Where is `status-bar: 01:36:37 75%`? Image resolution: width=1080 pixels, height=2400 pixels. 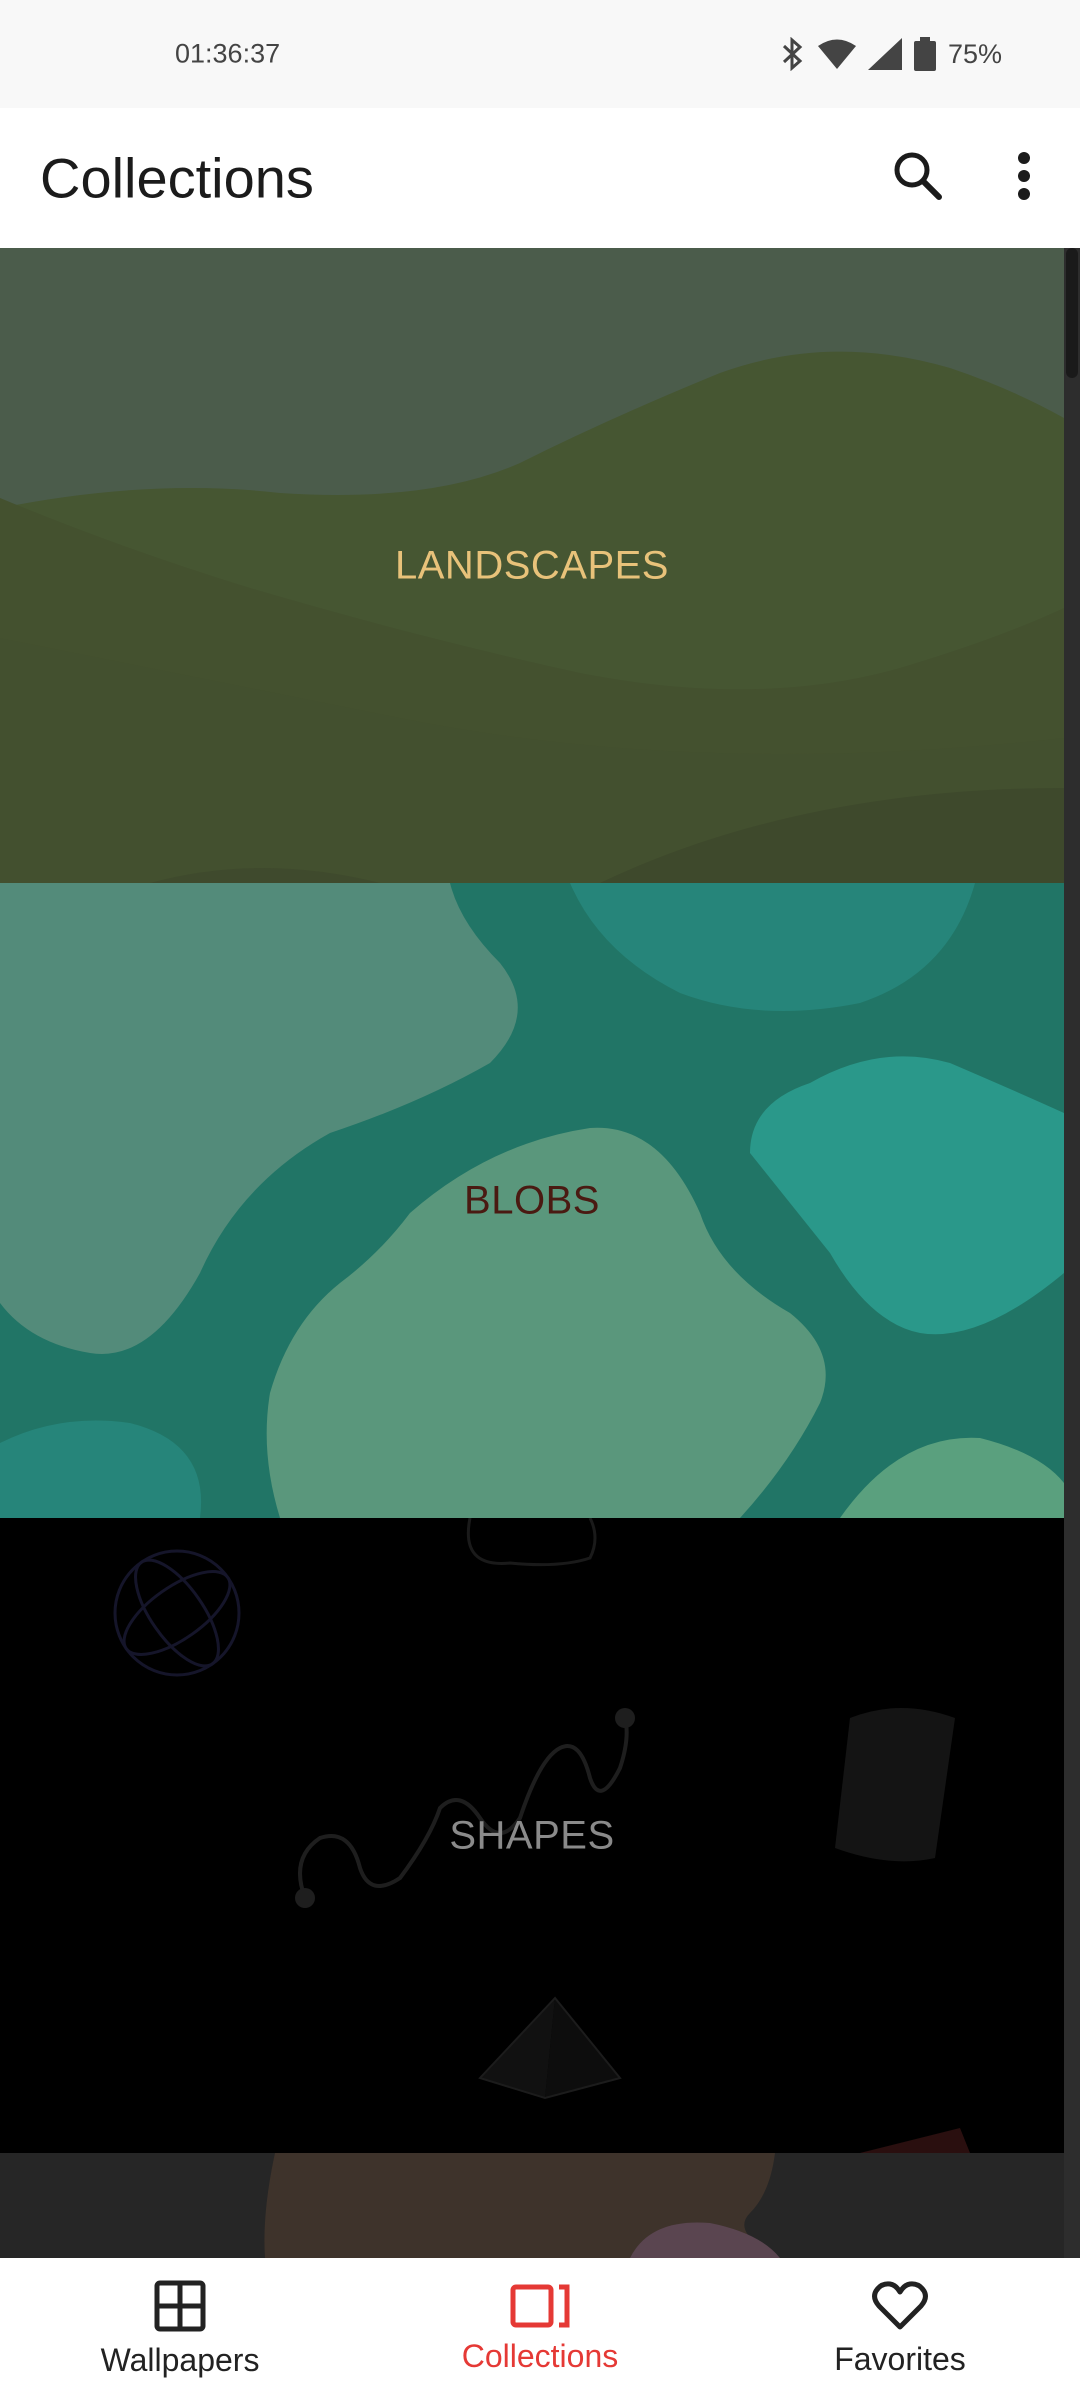 status-bar: 01:36:37 75% is located at coordinates (540, 54).